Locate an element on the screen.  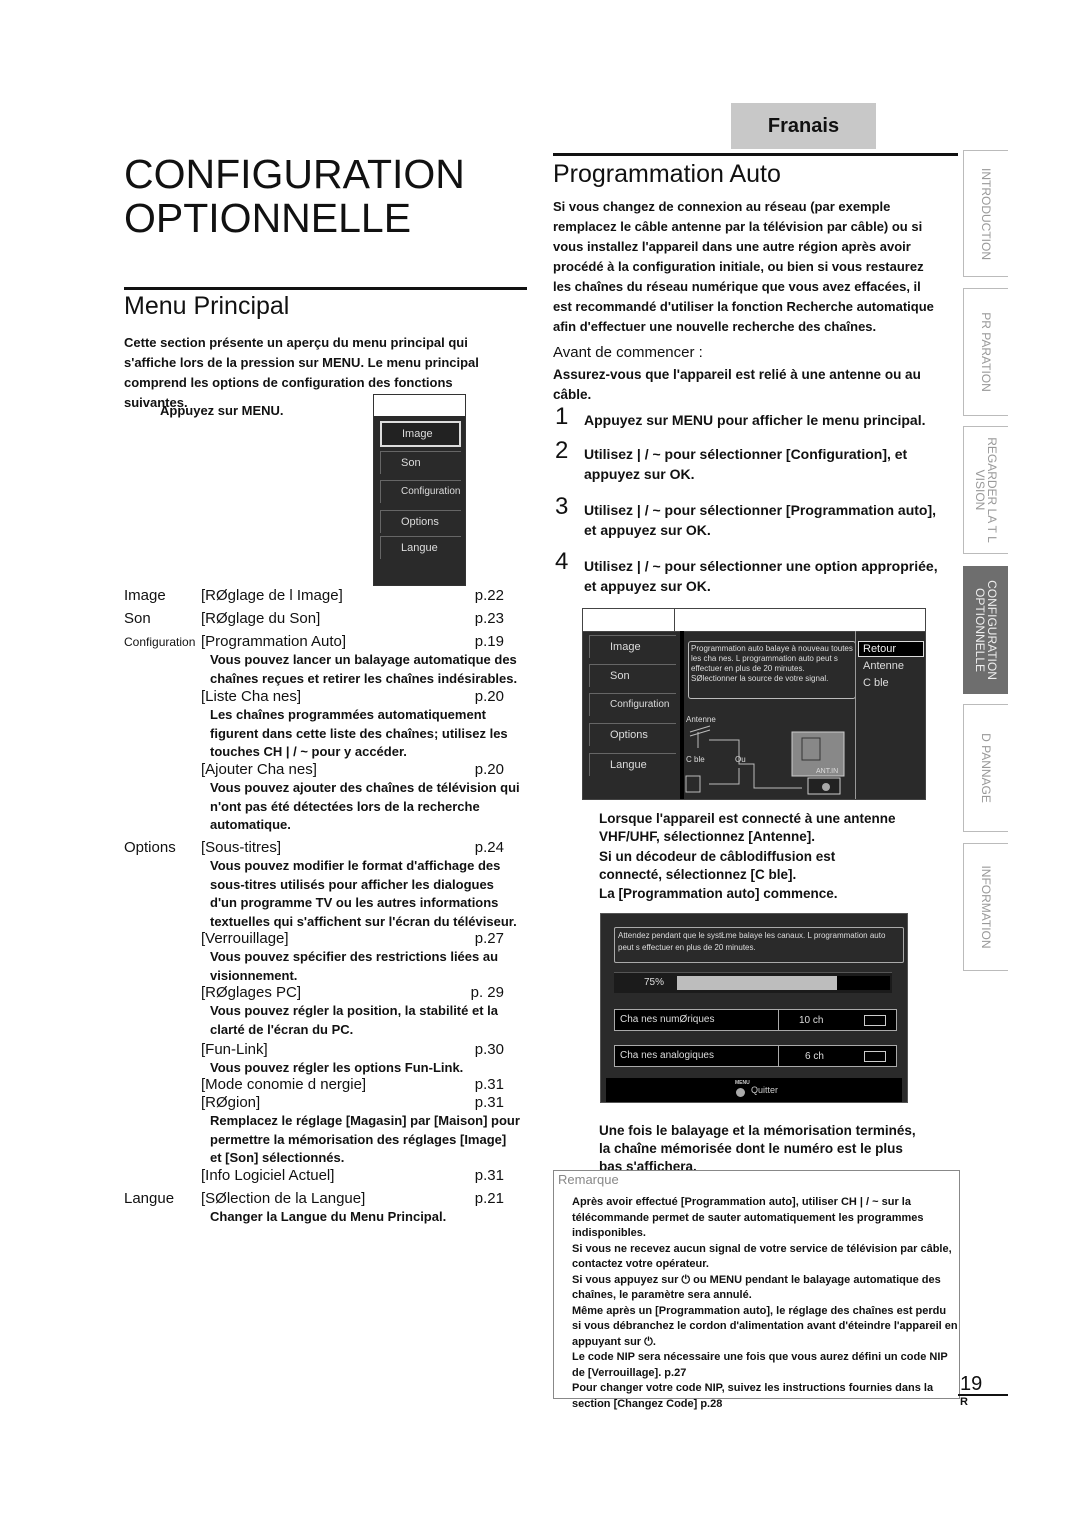
row-item: [Liste Cha nes] is located at coordinates (251, 696).